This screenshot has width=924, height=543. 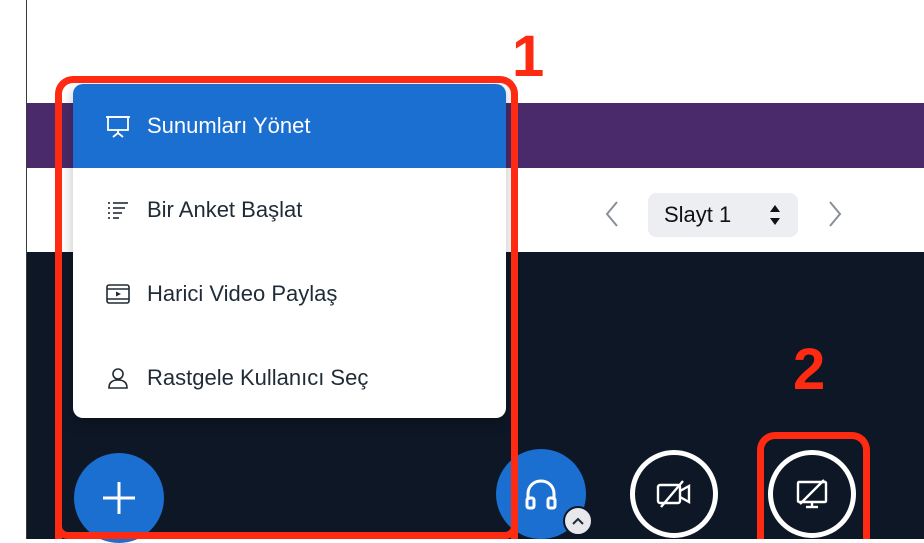 What do you see at coordinates (775, 215) in the screenshot?
I see `sort-arrows-icon` at bounding box center [775, 215].